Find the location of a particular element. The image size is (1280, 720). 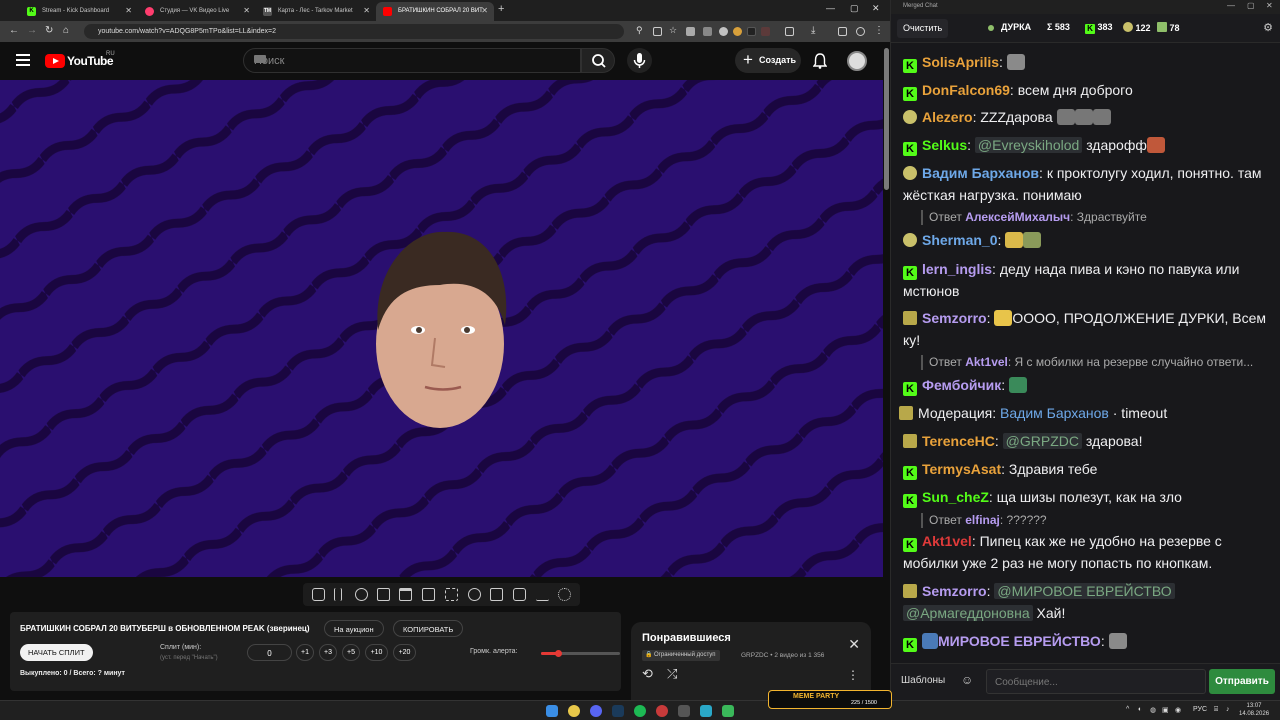

alert-volume-slider is located at coordinates (580, 653).